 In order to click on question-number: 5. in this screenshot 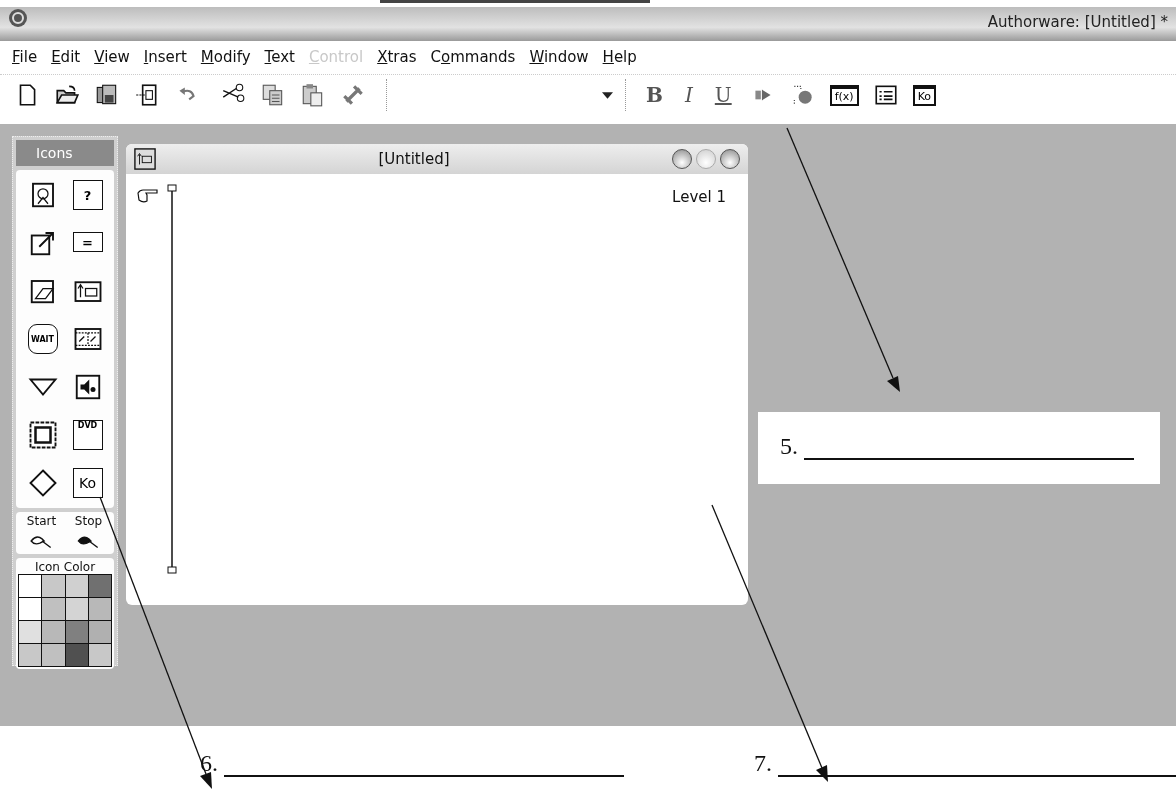, I will do `click(789, 446)`.